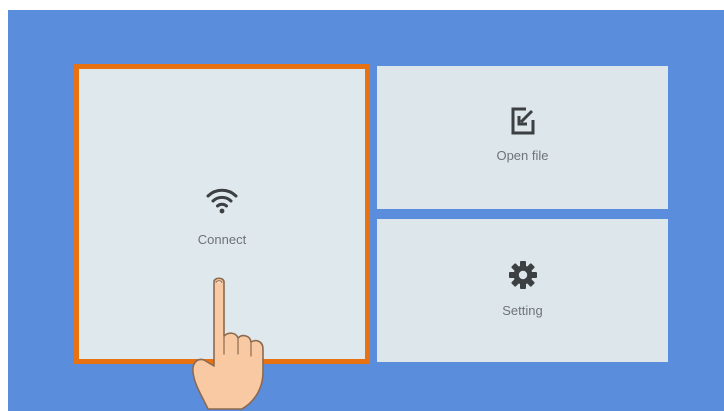  What do you see at coordinates (522, 137) in the screenshot?
I see `open-file-tile: Open file` at bounding box center [522, 137].